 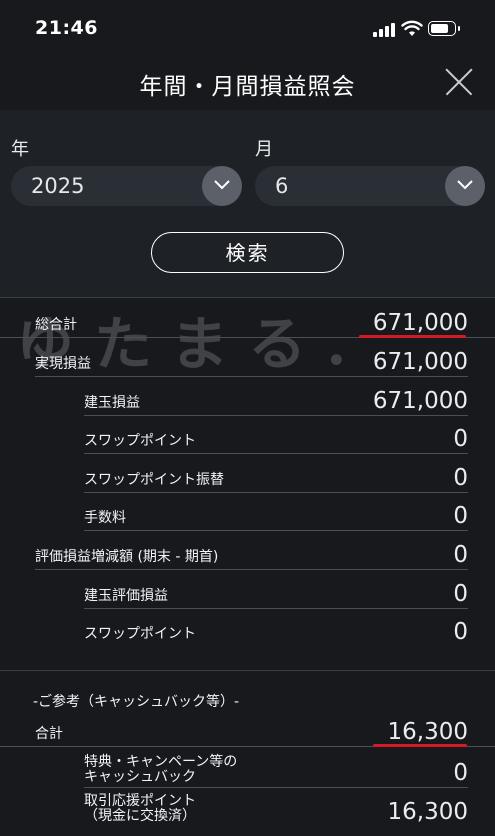 What do you see at coordinates (126, 186) in the screenshot?
I see `year-select: 2025` at bounding box center [126, 186].